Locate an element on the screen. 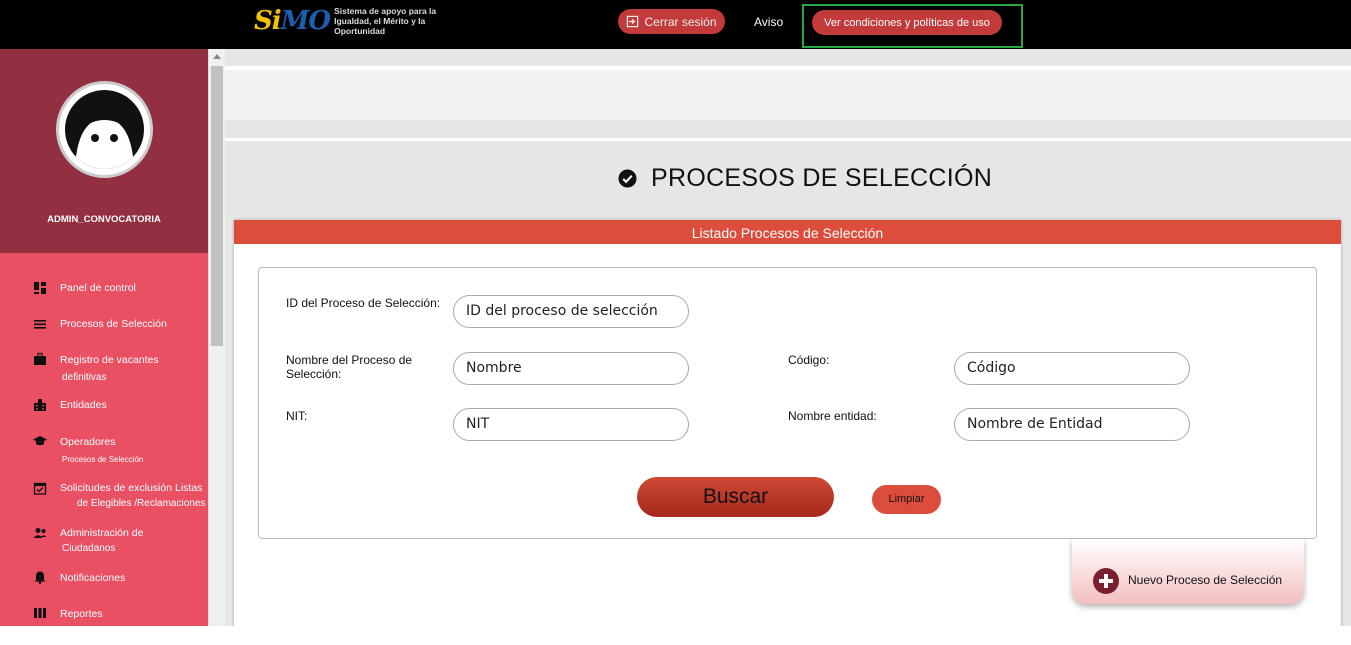 This screenshot has height=645, width=1351. code-label: Código: is located at coordinates (809, 360).